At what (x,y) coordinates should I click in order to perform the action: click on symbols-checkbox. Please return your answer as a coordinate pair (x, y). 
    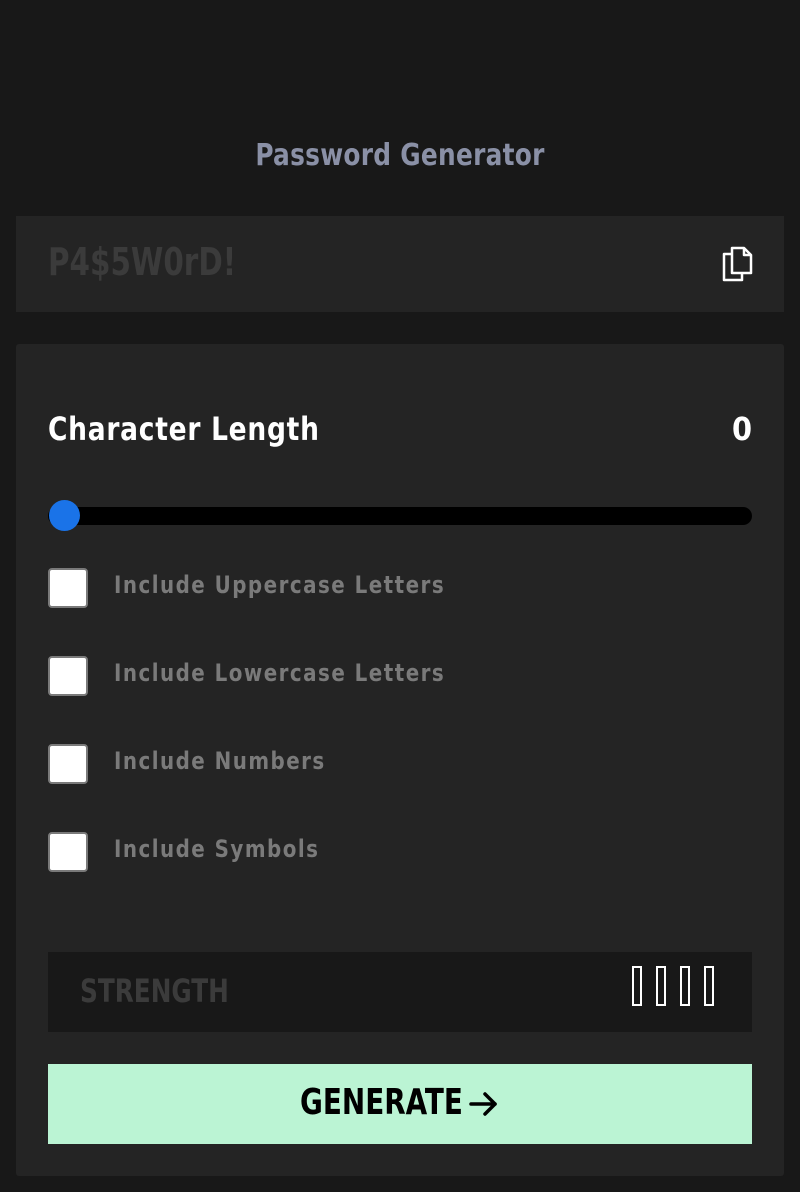
    Looking at the image, I should click on (68, 852).